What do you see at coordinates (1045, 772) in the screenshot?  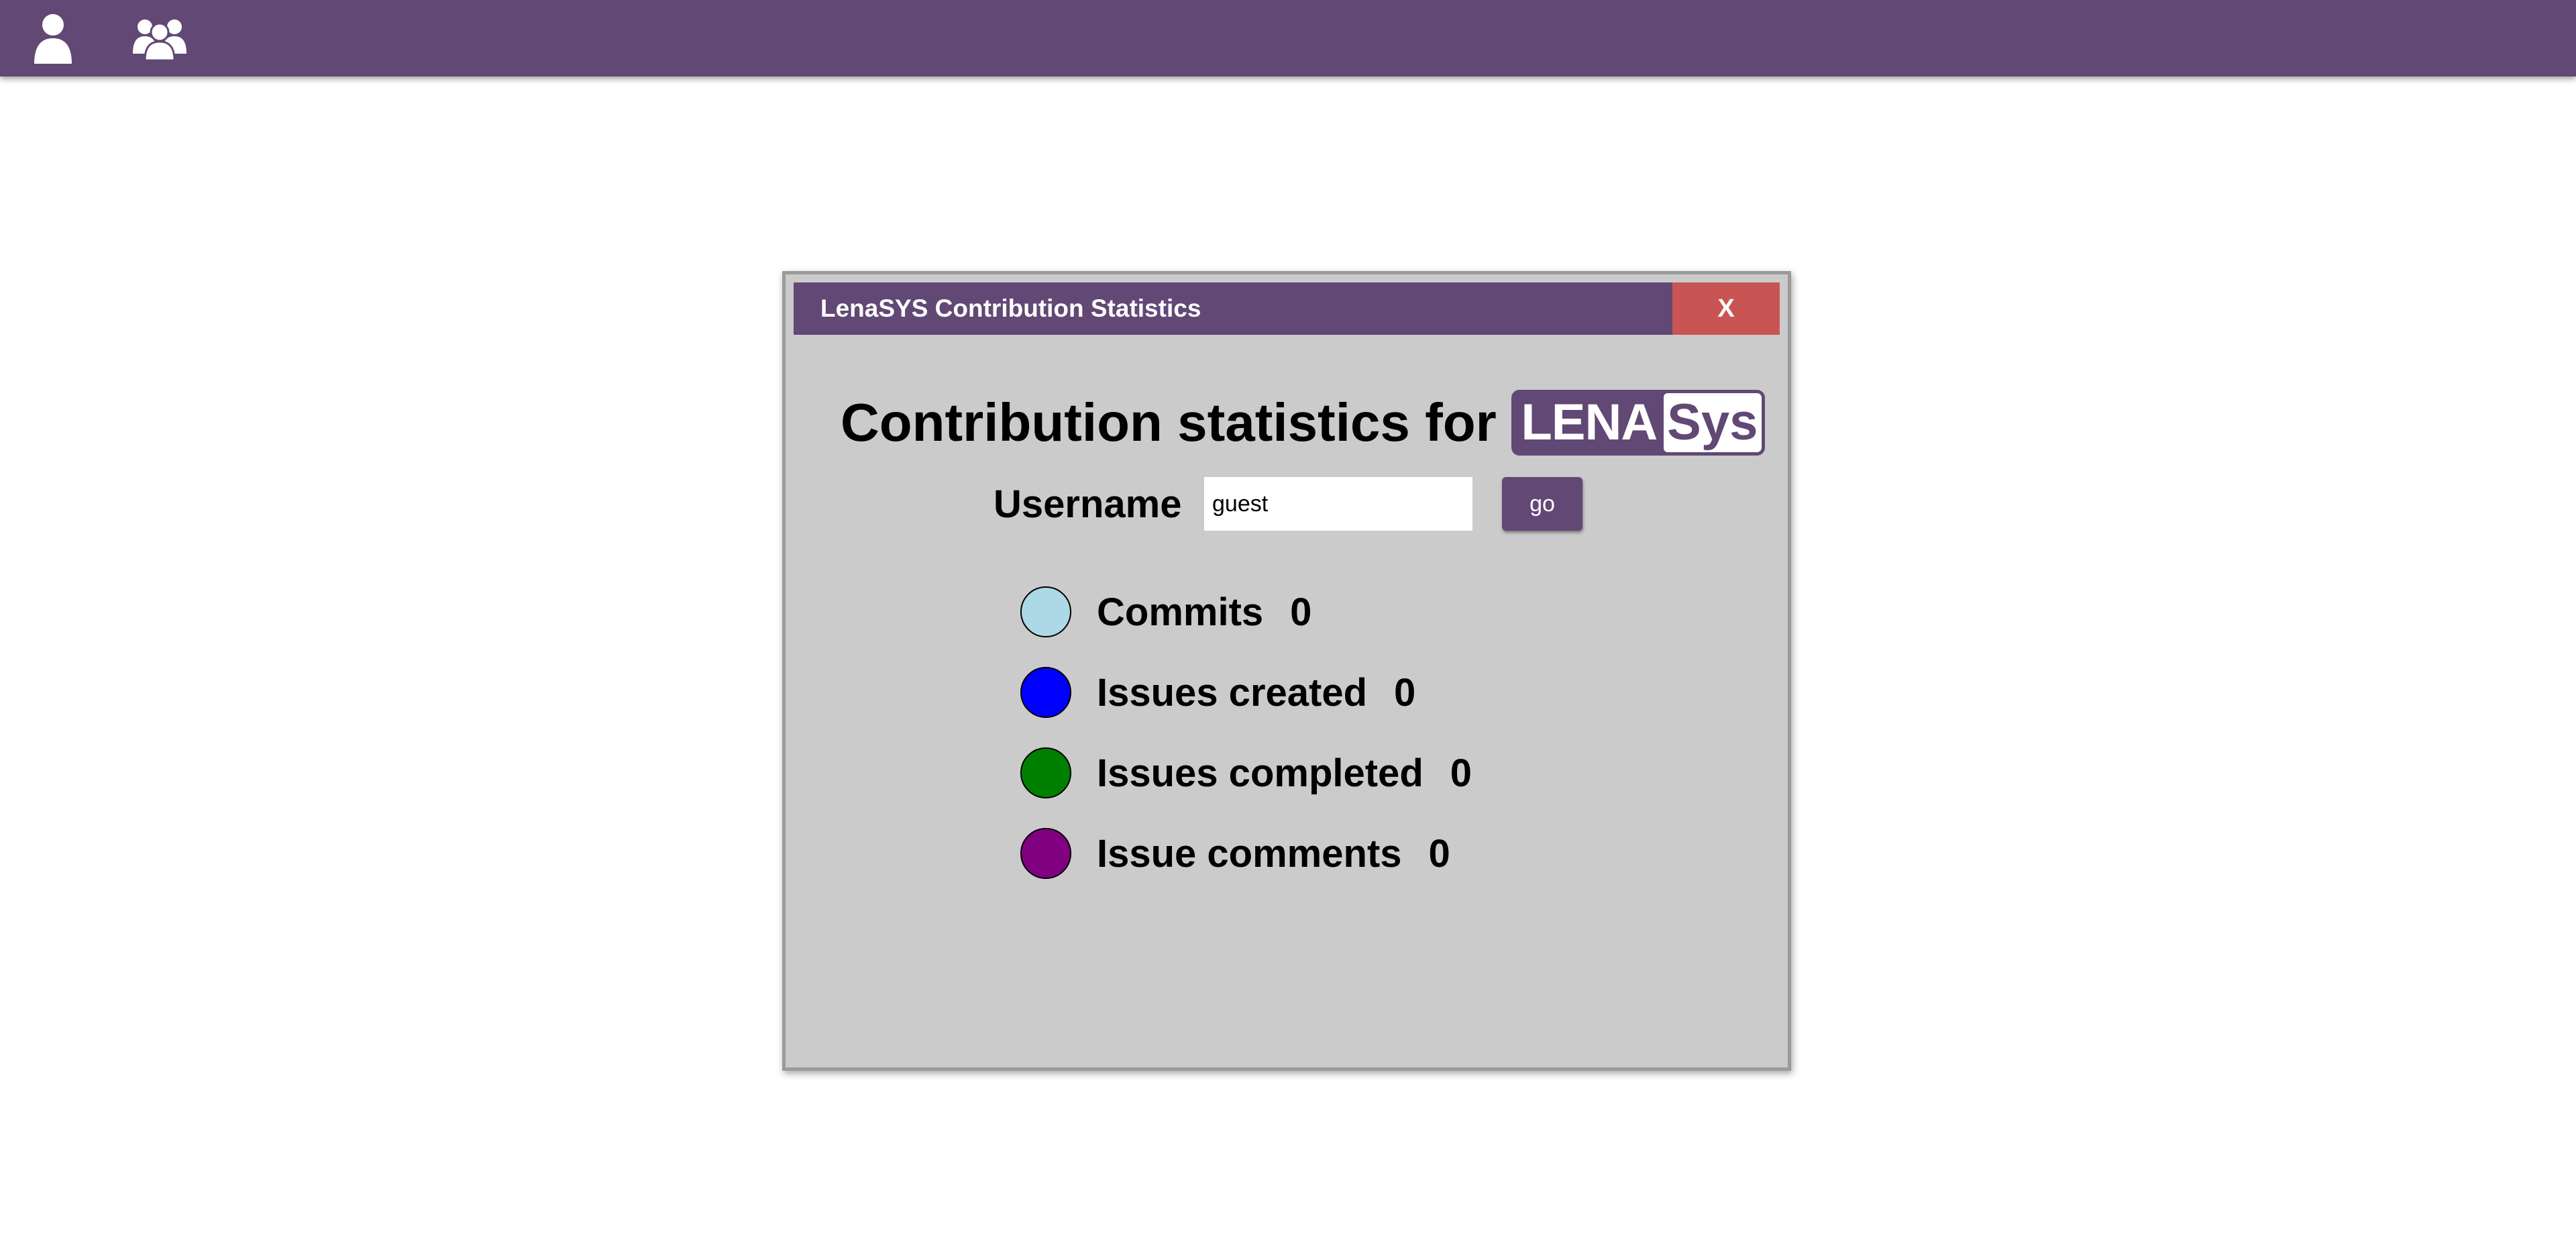 I see `issues-completed-color-dot` at bounding box center [1045, 772].